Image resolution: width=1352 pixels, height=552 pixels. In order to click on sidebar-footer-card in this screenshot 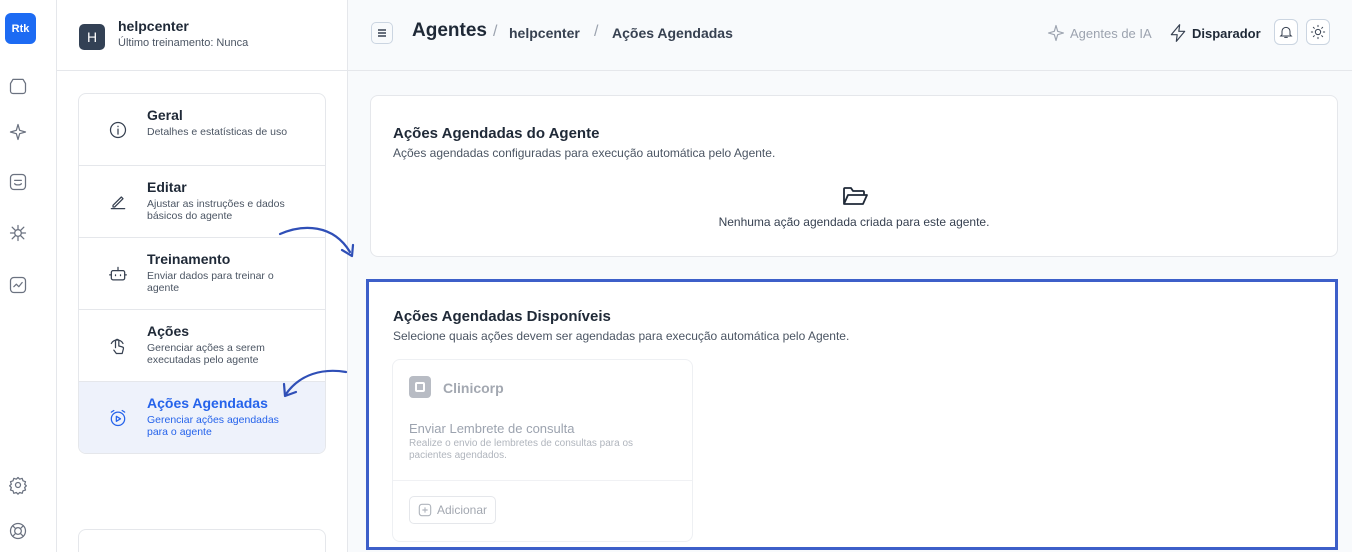, I will do `click(202, 540)`.